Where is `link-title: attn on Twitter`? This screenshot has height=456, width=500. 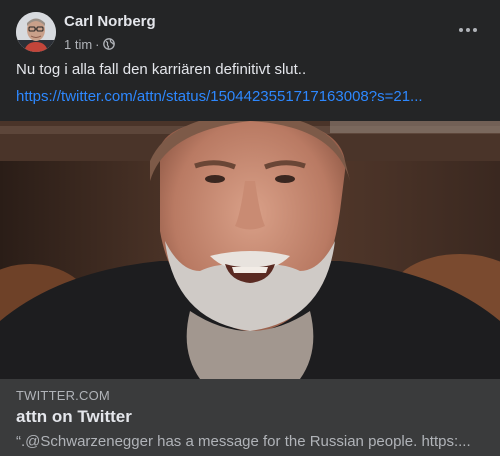 link-title: attn on Twitter is located at coordinates (74, 417).